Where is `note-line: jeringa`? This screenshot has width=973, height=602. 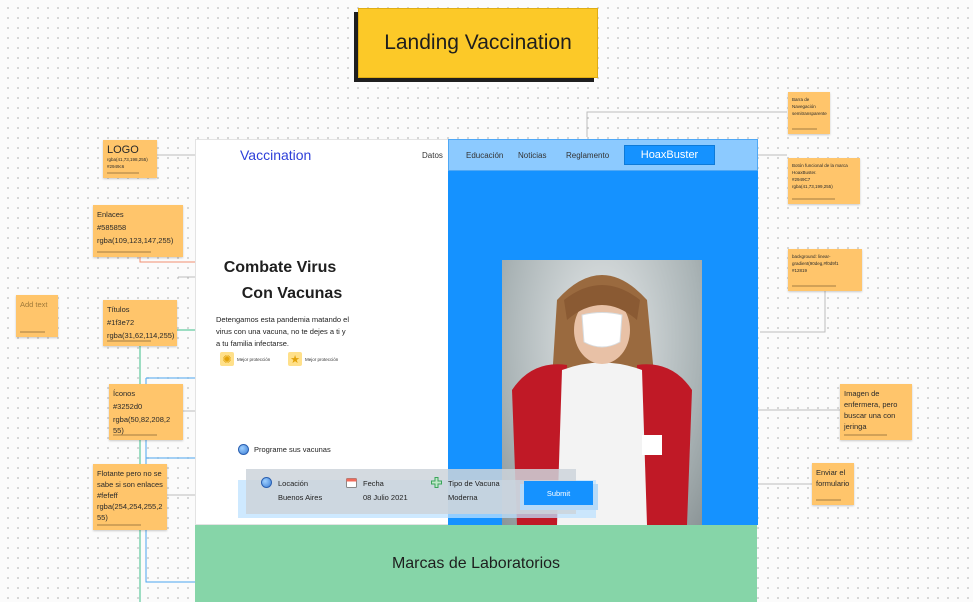
note-line: jeringa is located at coordinates (855, 426).